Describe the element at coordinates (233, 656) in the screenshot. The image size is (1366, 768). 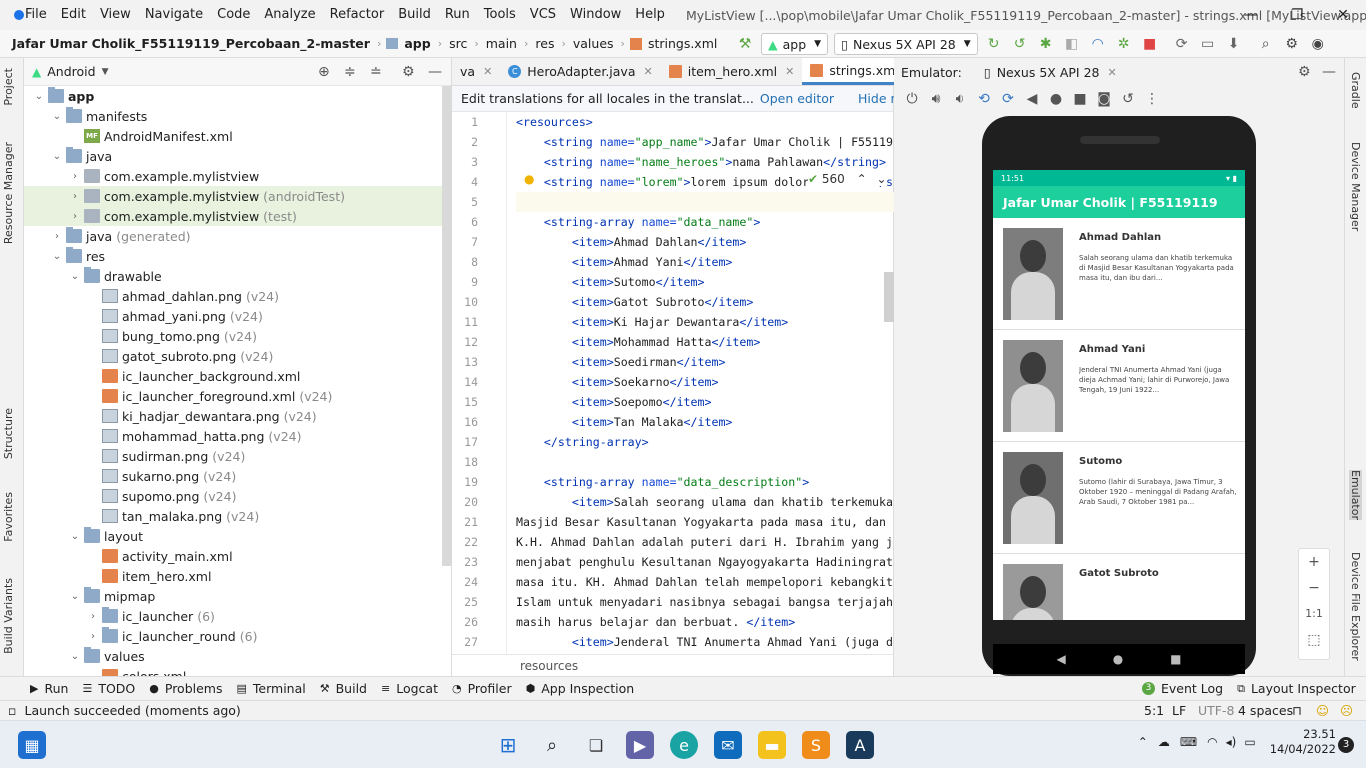
I see `tree-row: ⌄ values` at that location.